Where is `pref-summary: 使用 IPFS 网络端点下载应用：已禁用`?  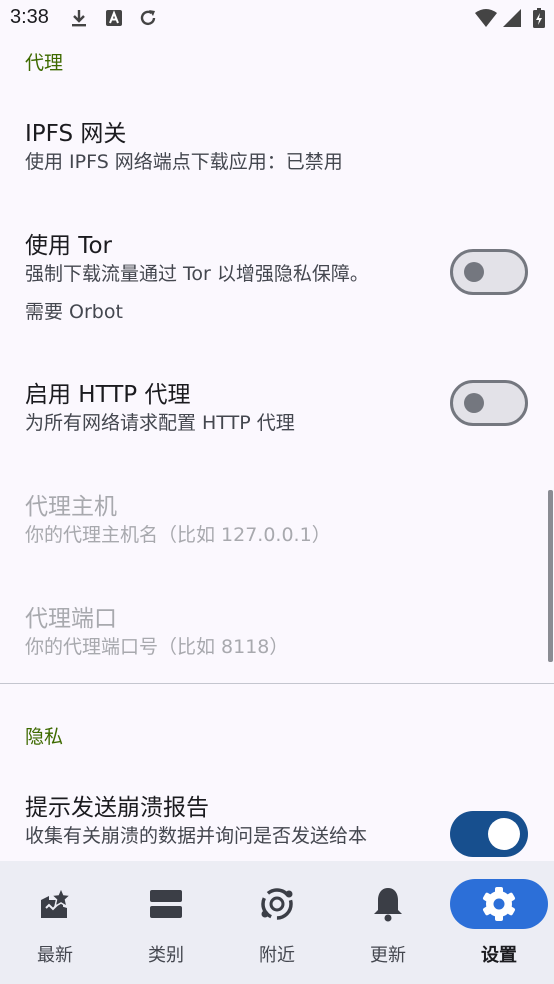 pref-summary: 使用 IPFS 网络端点下载应用：已禁用 is located at coordinates (184, 162).